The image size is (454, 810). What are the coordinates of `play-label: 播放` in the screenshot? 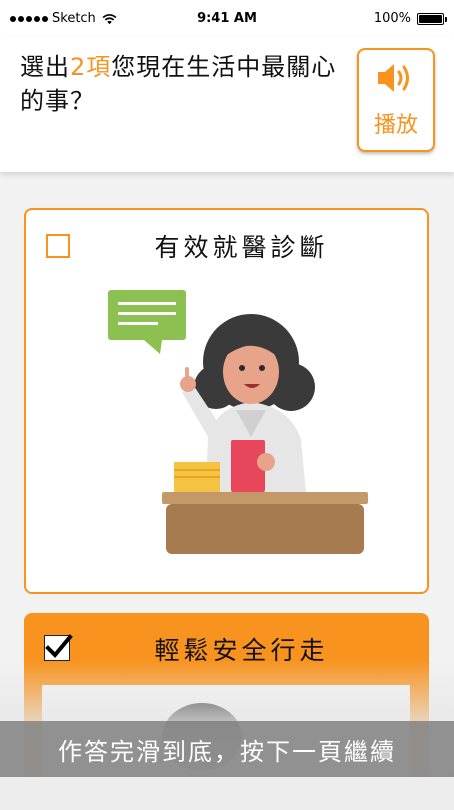 It's located at (395, 125).